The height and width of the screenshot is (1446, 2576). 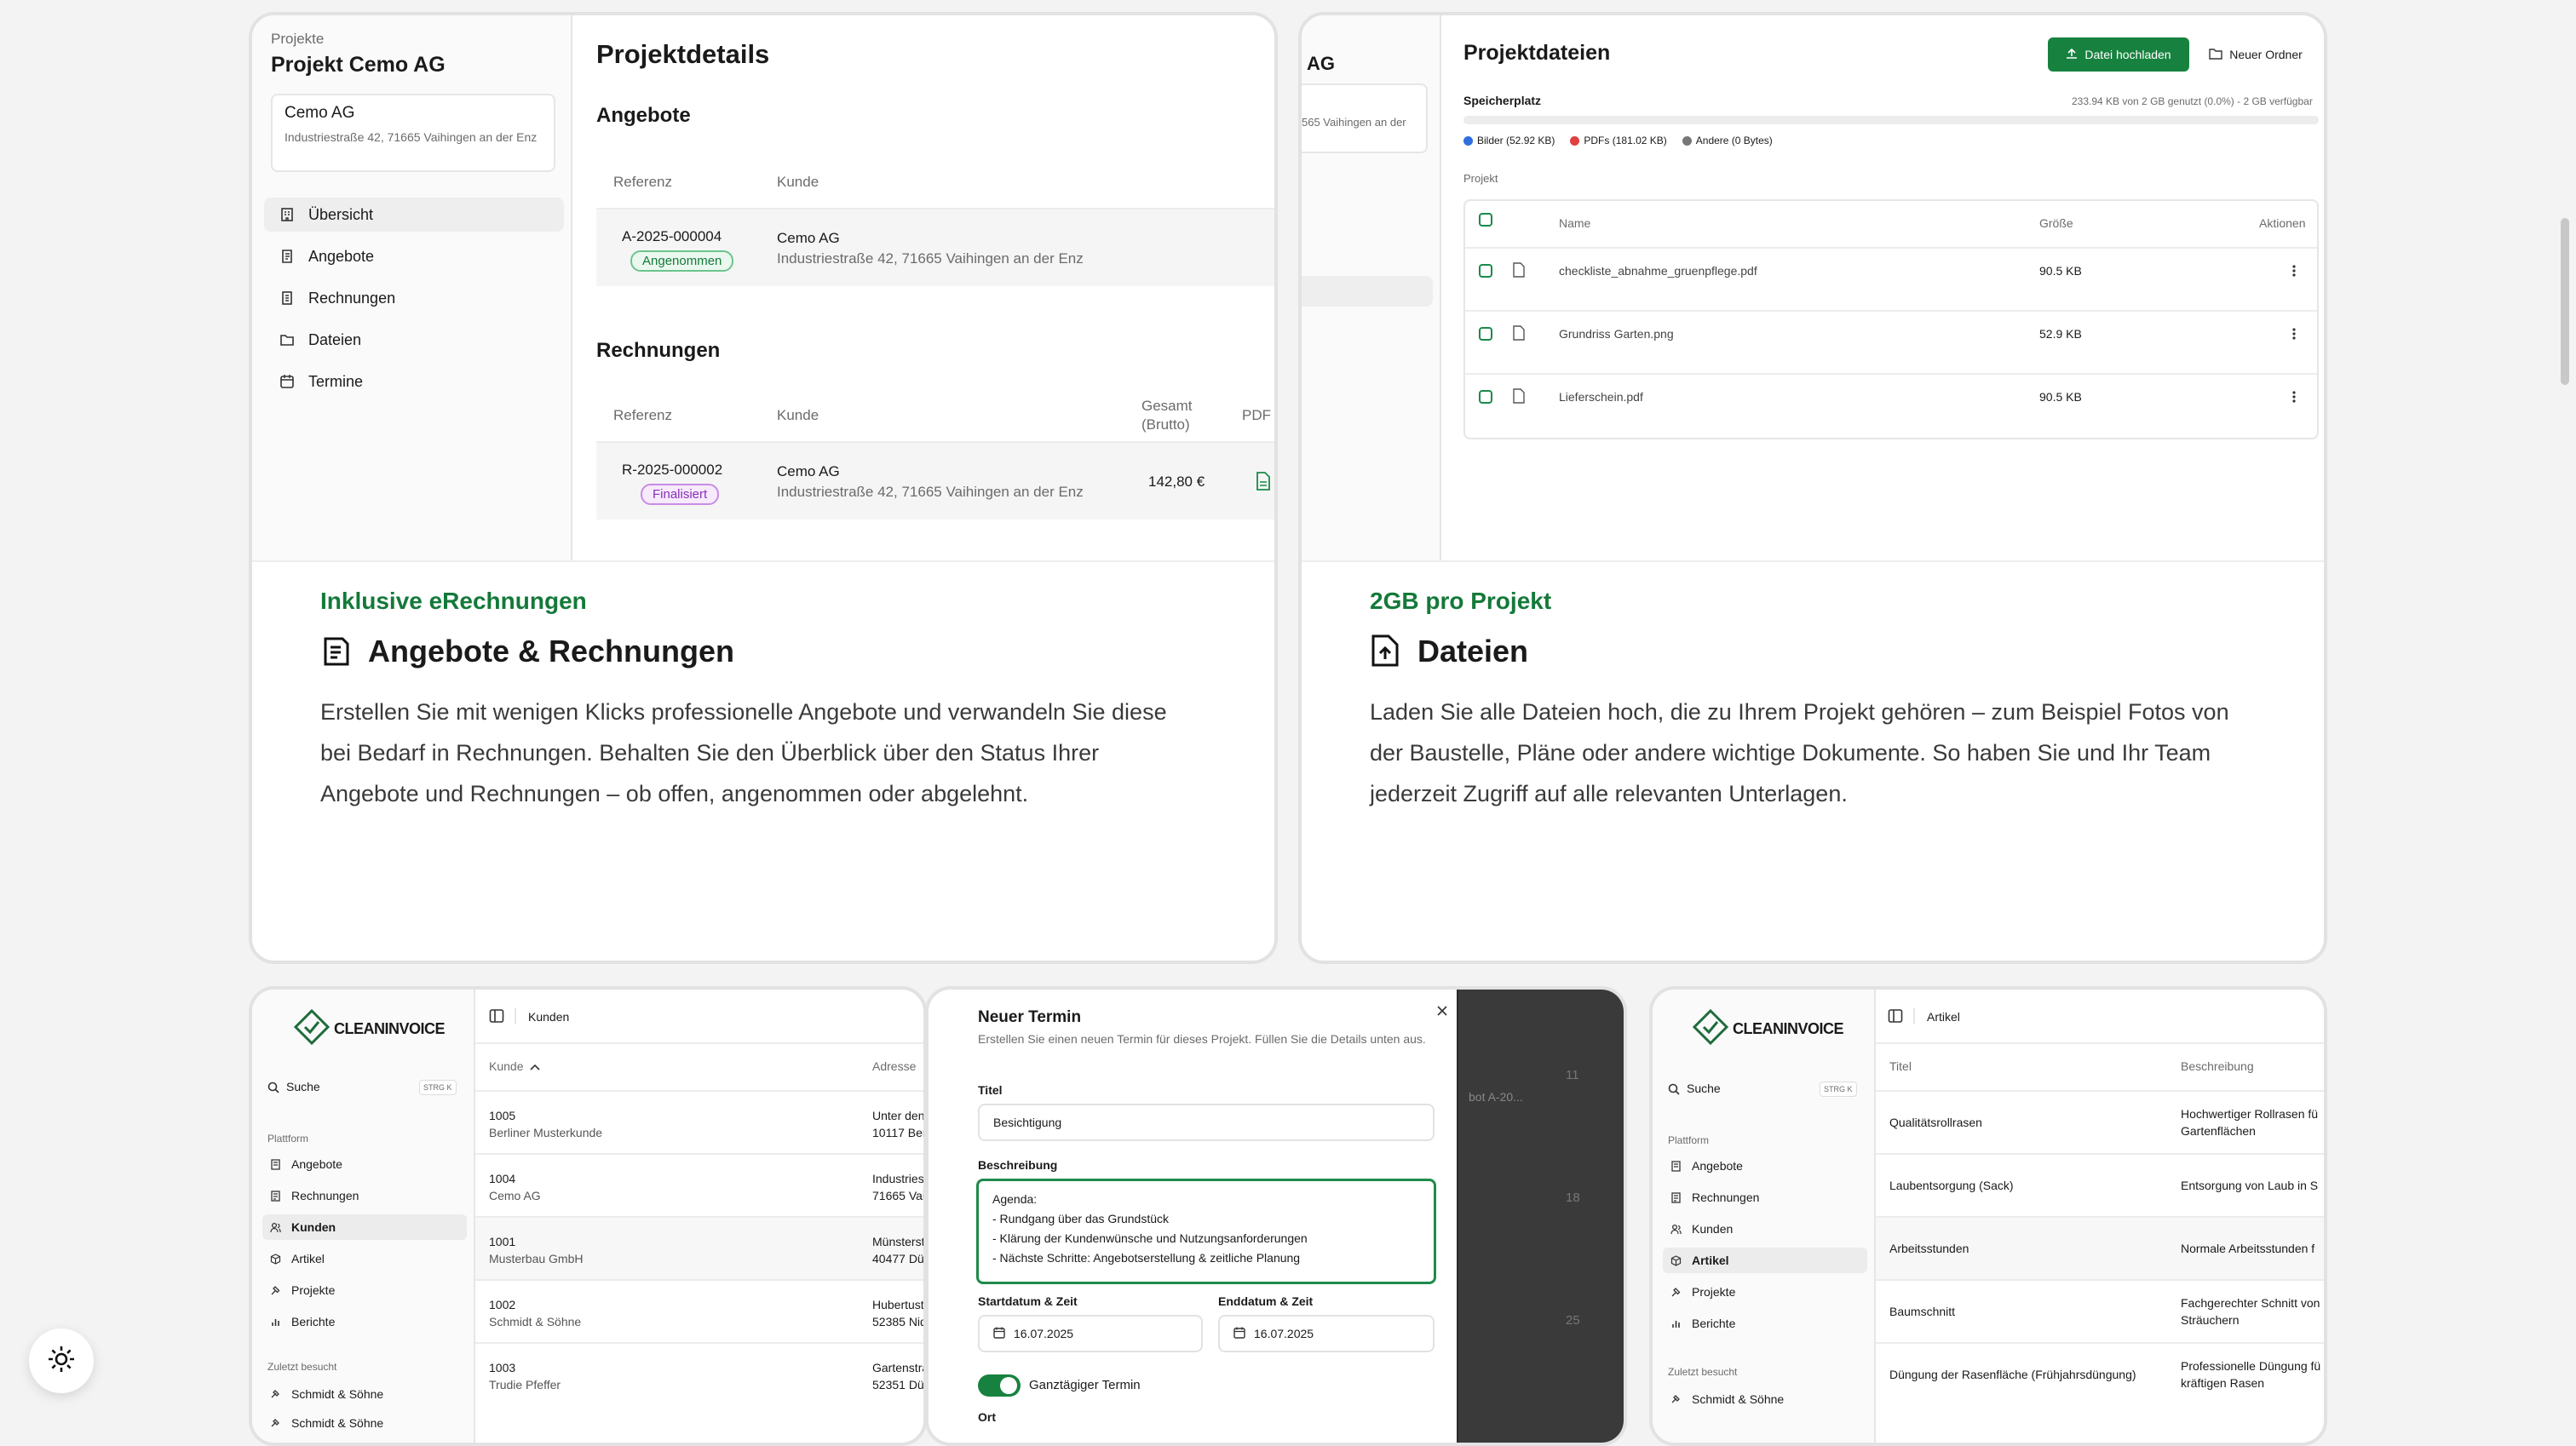 I want to click on column-header-customer: Kunde, so click(x=515, y=1066).